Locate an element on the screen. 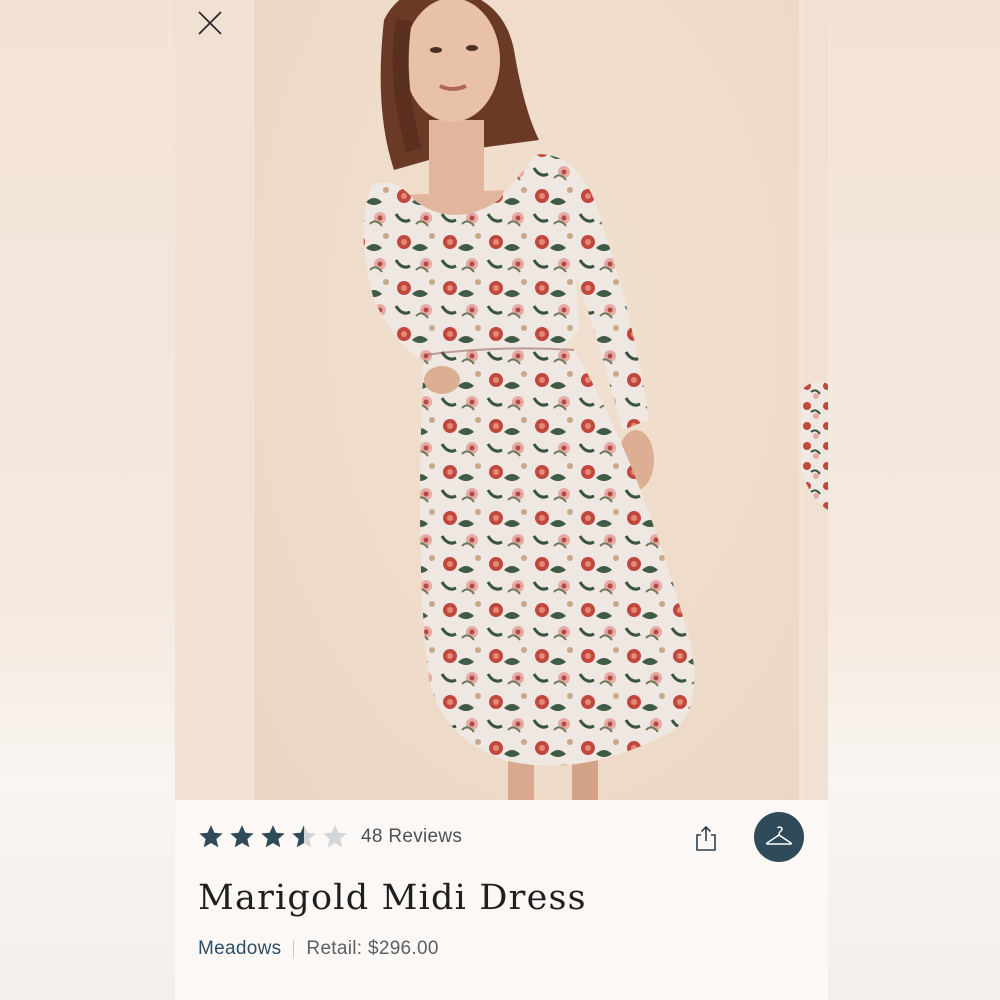 The image size is (1000, 1000). gallery-slide-next is located at coordinates (814, 400).